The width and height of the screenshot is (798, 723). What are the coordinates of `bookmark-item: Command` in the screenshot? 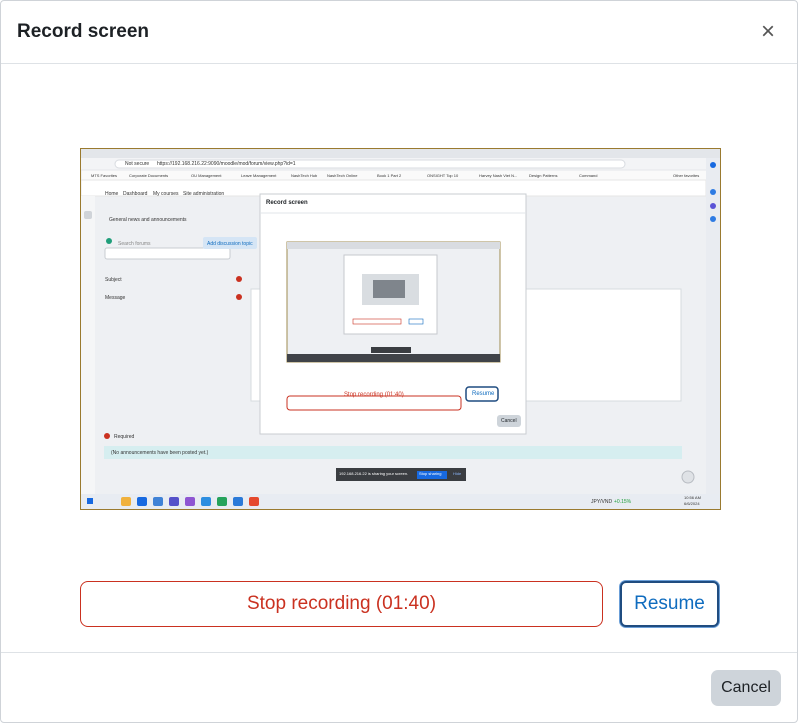 It's located at (588, 175).